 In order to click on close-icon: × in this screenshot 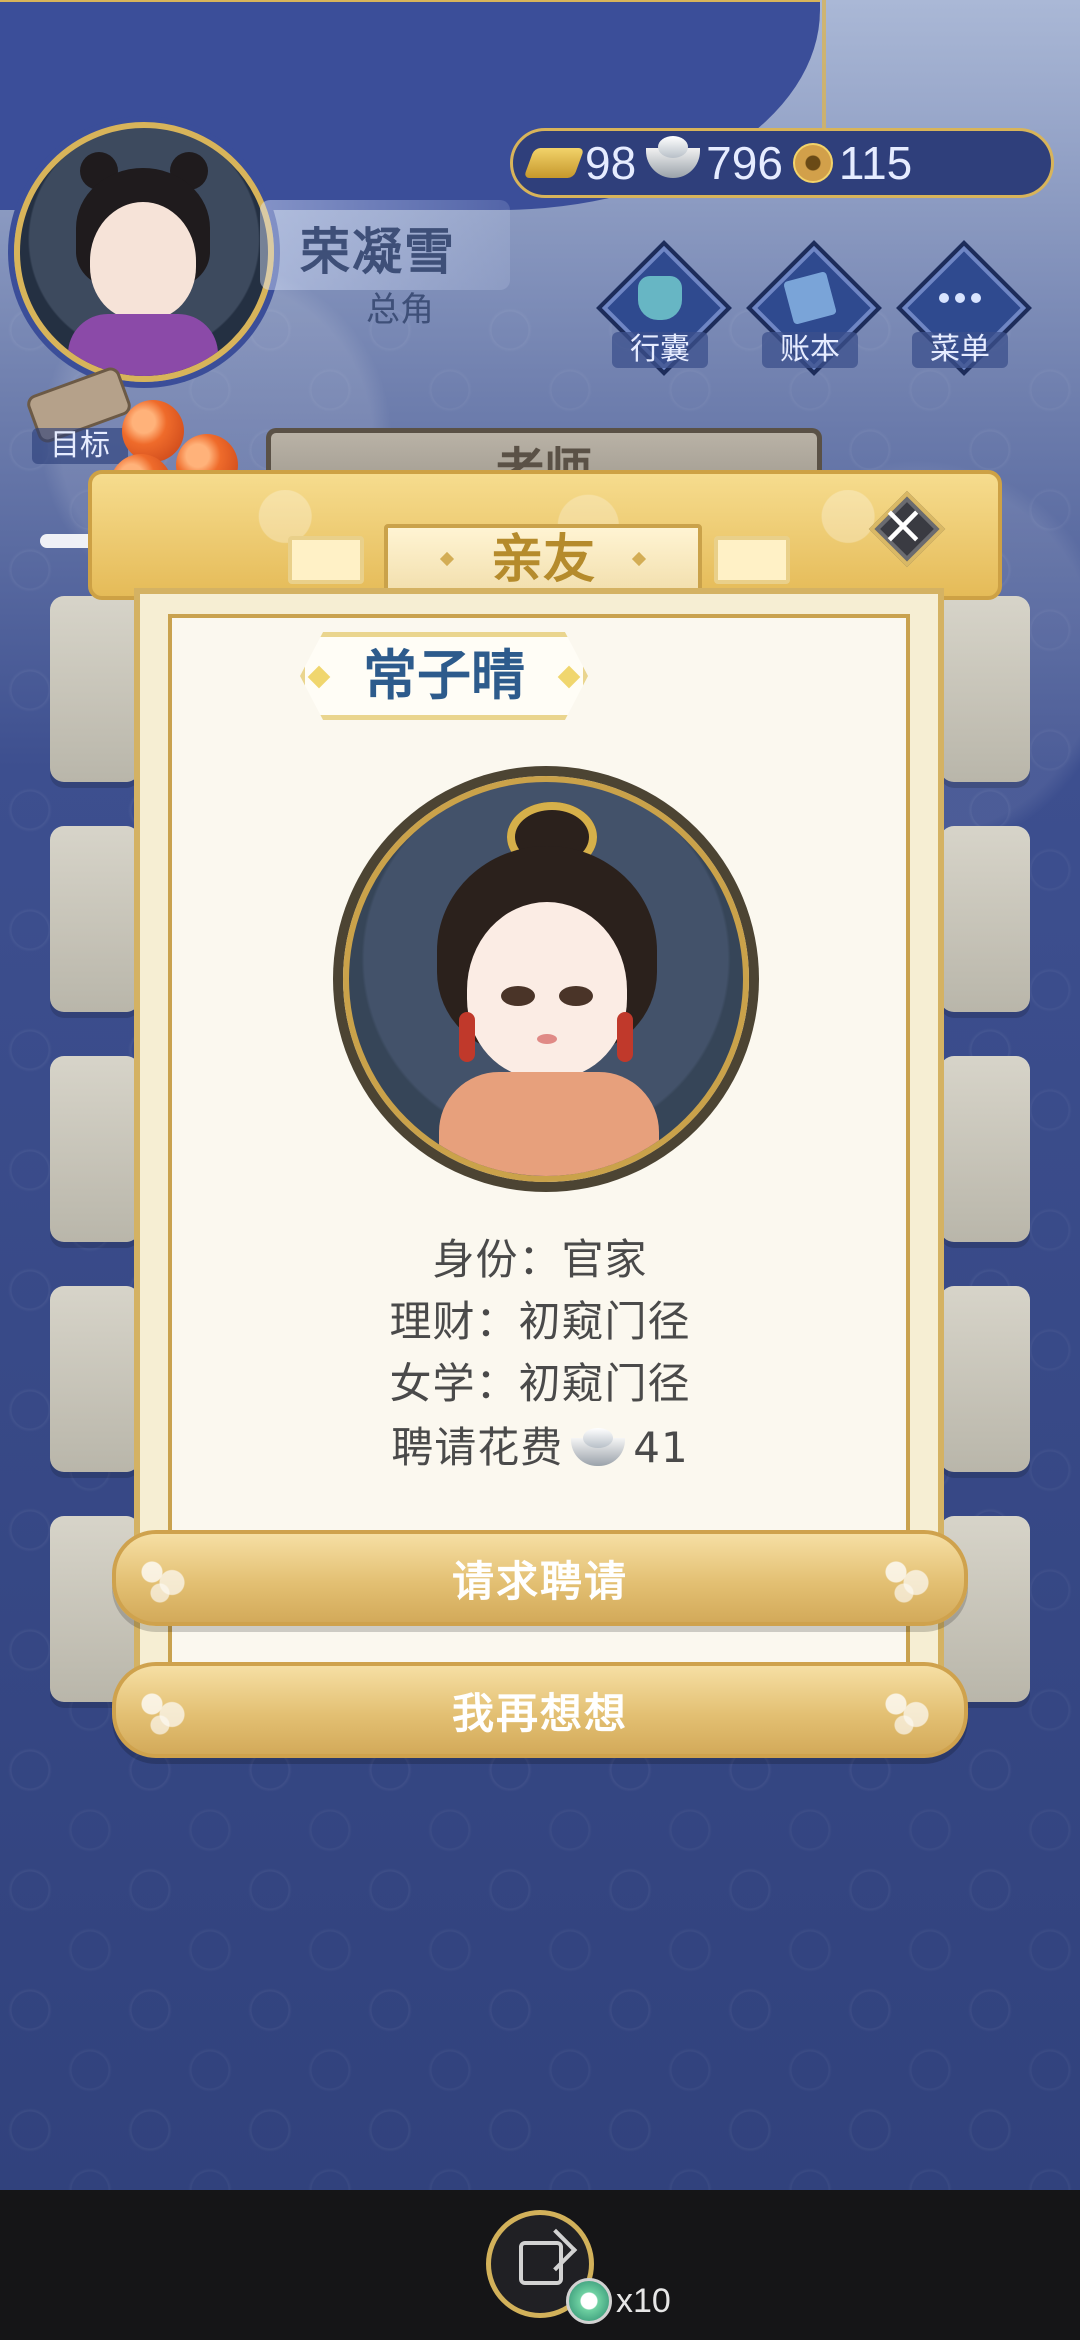, I will do `click(903, 524)`.